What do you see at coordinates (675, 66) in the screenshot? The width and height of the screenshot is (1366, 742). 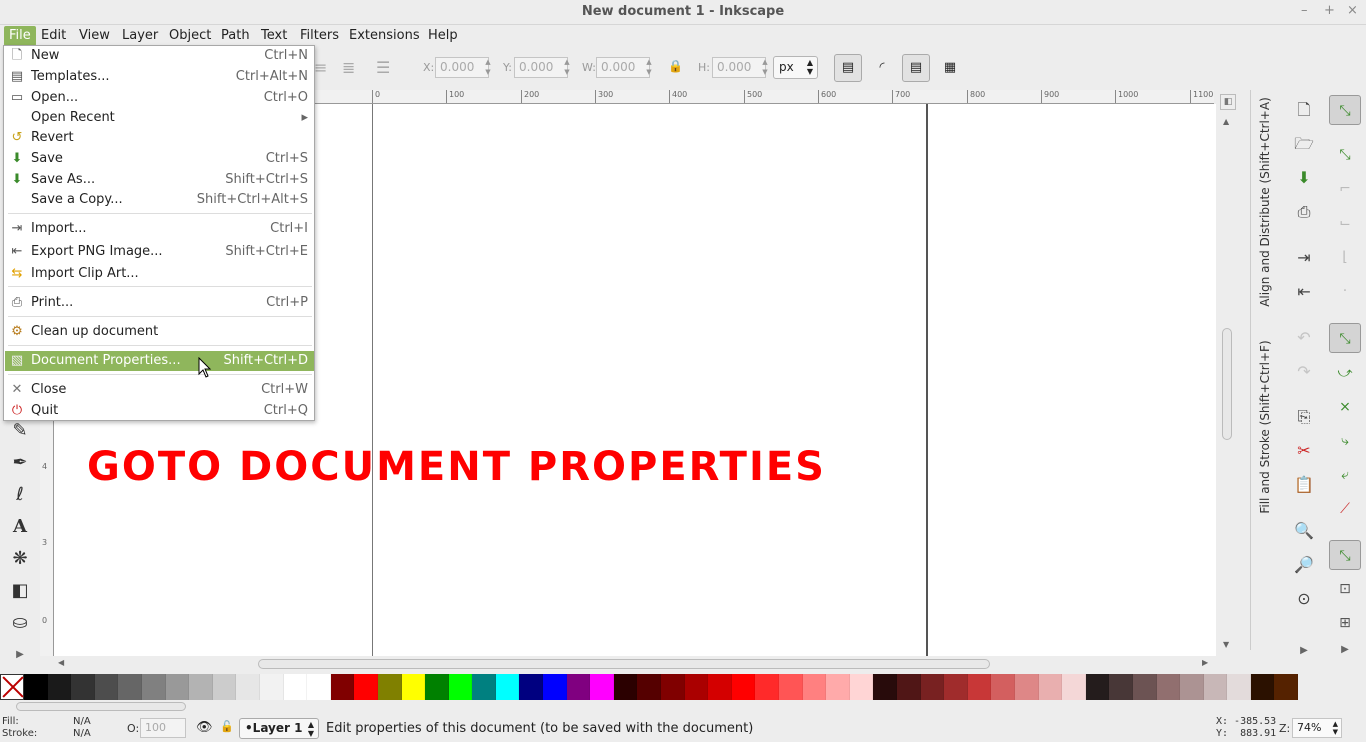 I see `lock-icon: 🔒` at bounding box center [675, 66].